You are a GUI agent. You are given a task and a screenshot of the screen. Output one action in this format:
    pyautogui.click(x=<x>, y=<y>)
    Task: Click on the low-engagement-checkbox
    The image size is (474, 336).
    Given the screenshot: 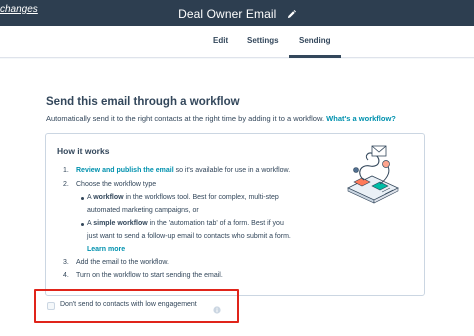 What is the action you would take?
    pyautogui.click(x=51, y=306)
    